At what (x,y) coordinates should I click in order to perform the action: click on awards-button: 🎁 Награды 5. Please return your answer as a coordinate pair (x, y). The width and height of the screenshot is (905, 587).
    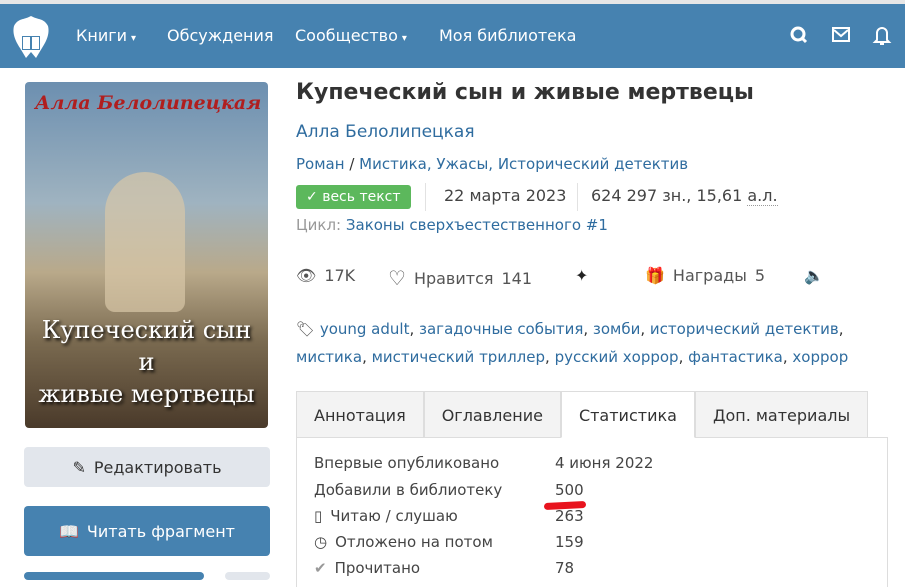
    Looking at the image, I should click on (705, 275).